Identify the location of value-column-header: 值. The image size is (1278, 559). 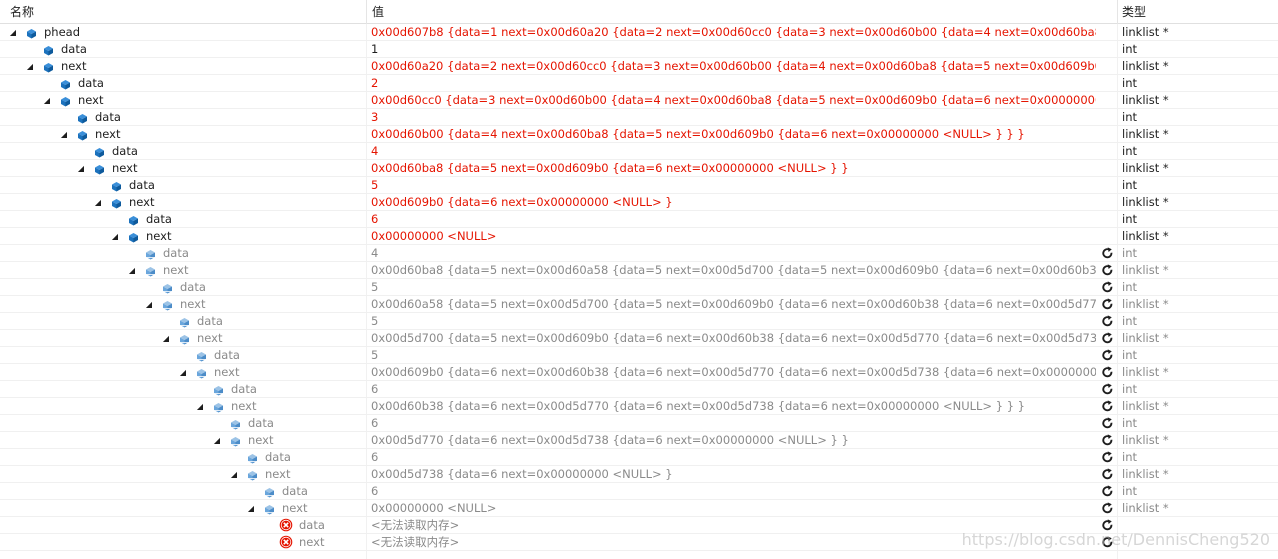
(737, 12).